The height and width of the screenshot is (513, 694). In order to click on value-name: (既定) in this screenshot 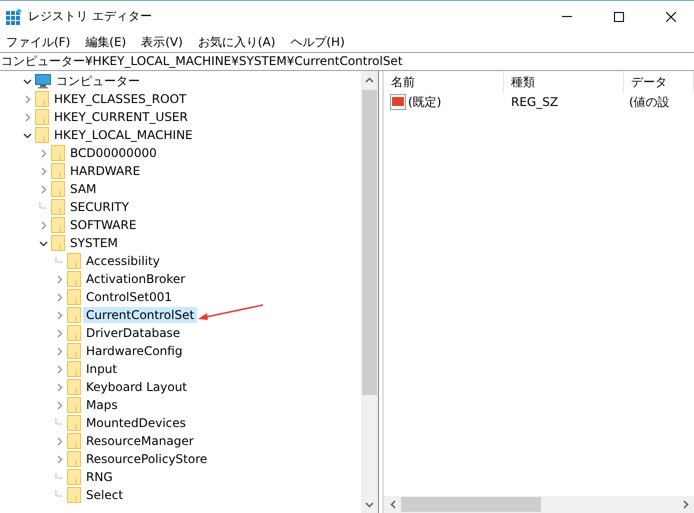, I will do `click(444, 102)`.